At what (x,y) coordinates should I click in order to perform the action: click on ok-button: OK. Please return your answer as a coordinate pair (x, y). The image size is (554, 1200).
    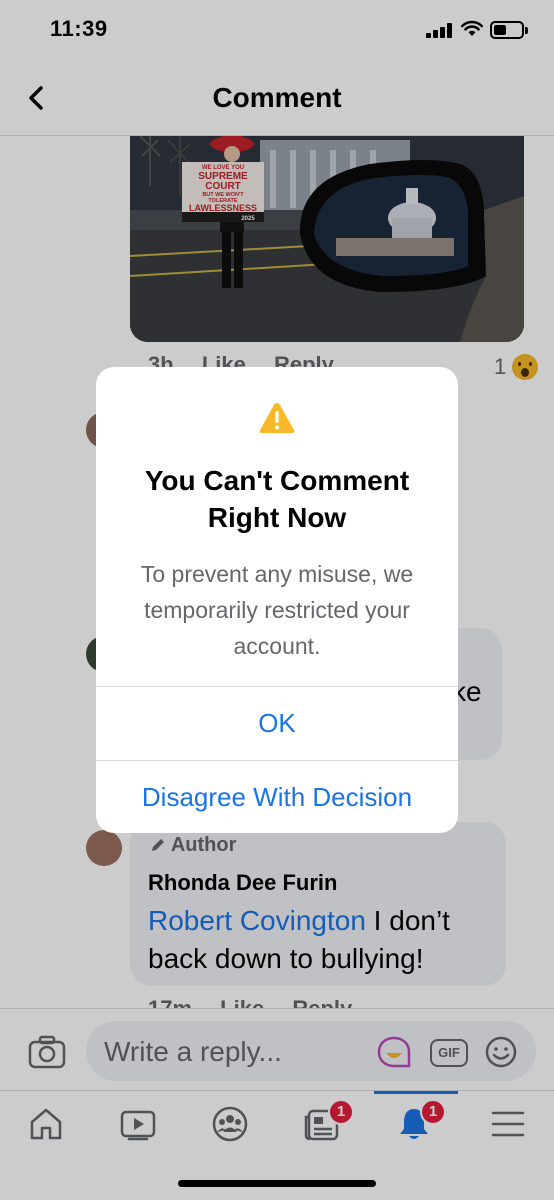
    Looking at the image, I should click on (277, 723).